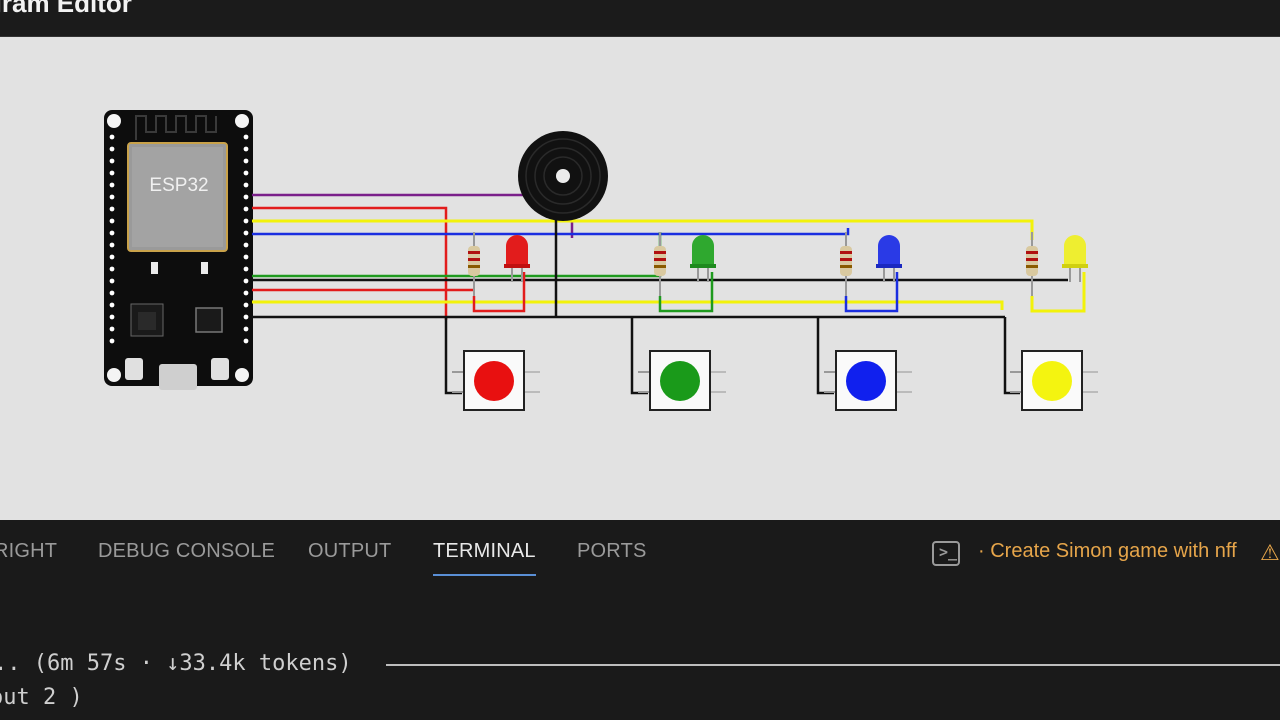 This screenshot has height=720, width=1280. What do you see at coordinates (946, 553) in the screenshot?
I see `terminal-icon: >_` at bounding box center [946, 553].